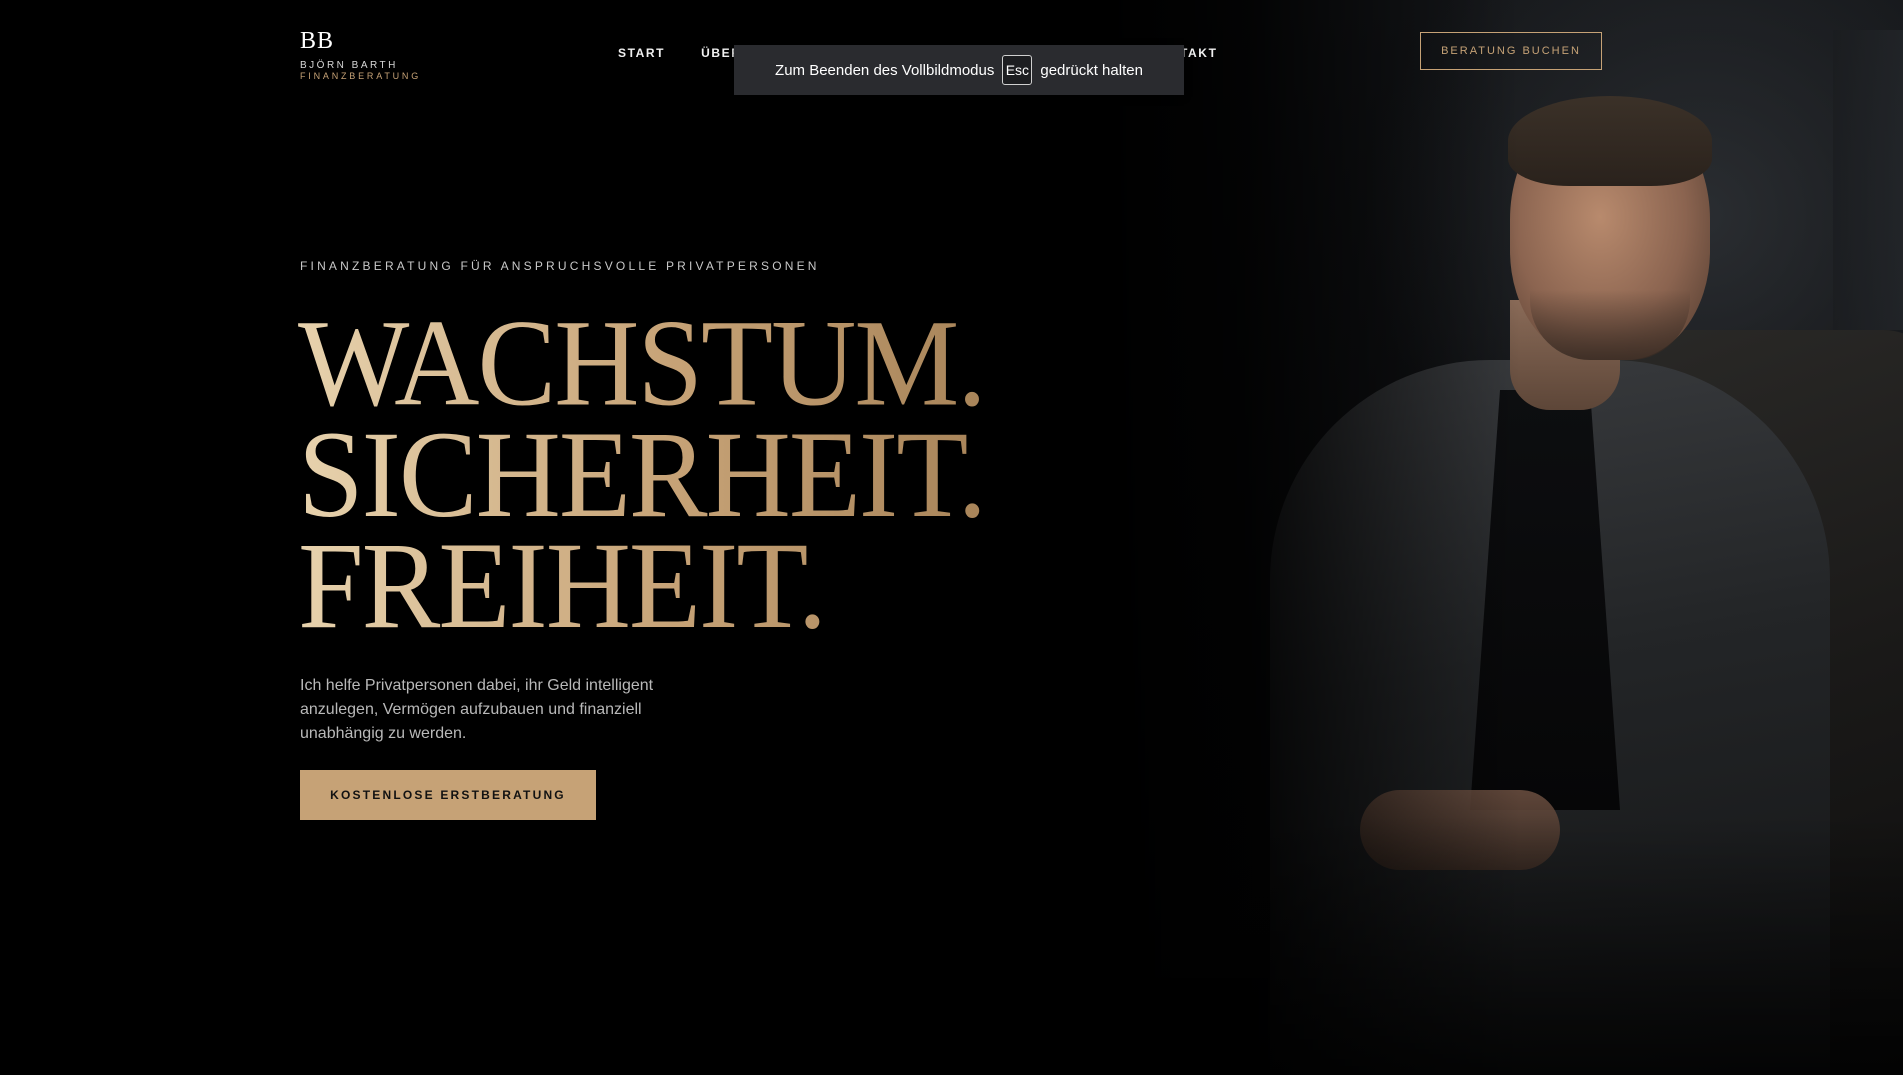 This screenshot has width=1903, height=1075. Describe the element at coordinates (641, 363) in the screenshot. I see `headline-line-1: WACHSTUM.` at that location.